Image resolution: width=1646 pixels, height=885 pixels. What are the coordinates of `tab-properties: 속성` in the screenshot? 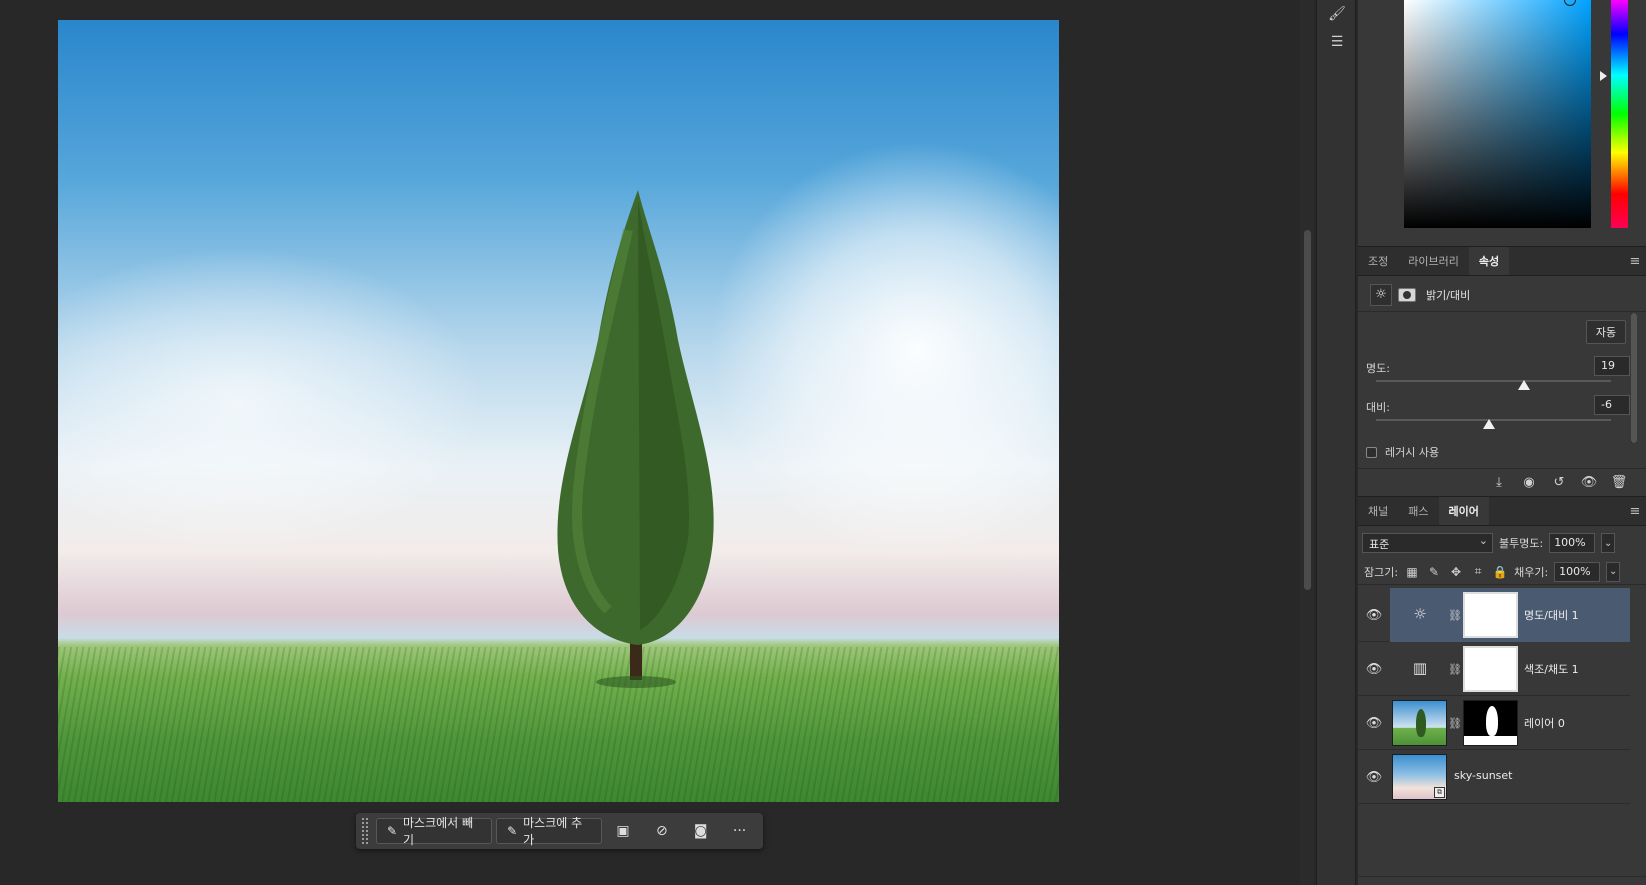 It's located at (1489, 261).